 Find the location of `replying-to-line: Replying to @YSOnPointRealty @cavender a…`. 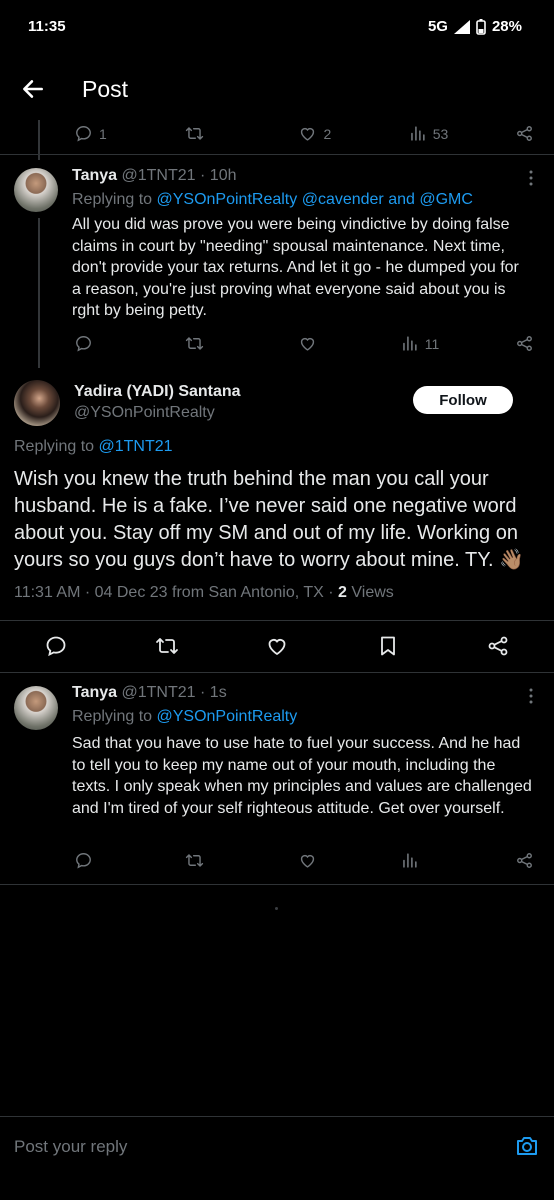

replying-to-line: Replying to @YSOnPointRealty @cavender a… is located at coordinates (272, 200).